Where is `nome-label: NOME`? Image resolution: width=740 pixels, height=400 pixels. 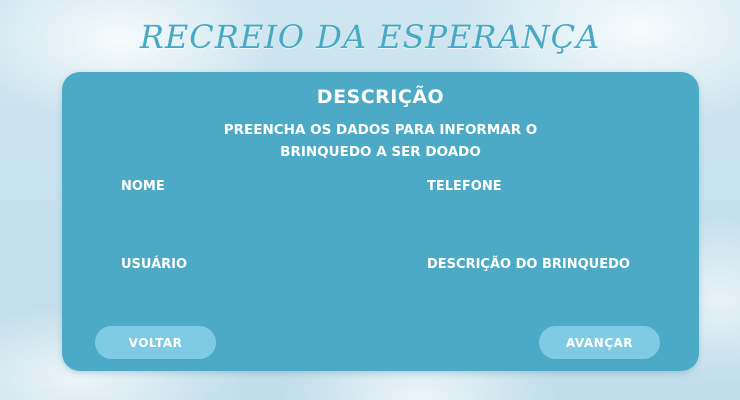
nome-label: NOME is located at coordinates (143, 186).